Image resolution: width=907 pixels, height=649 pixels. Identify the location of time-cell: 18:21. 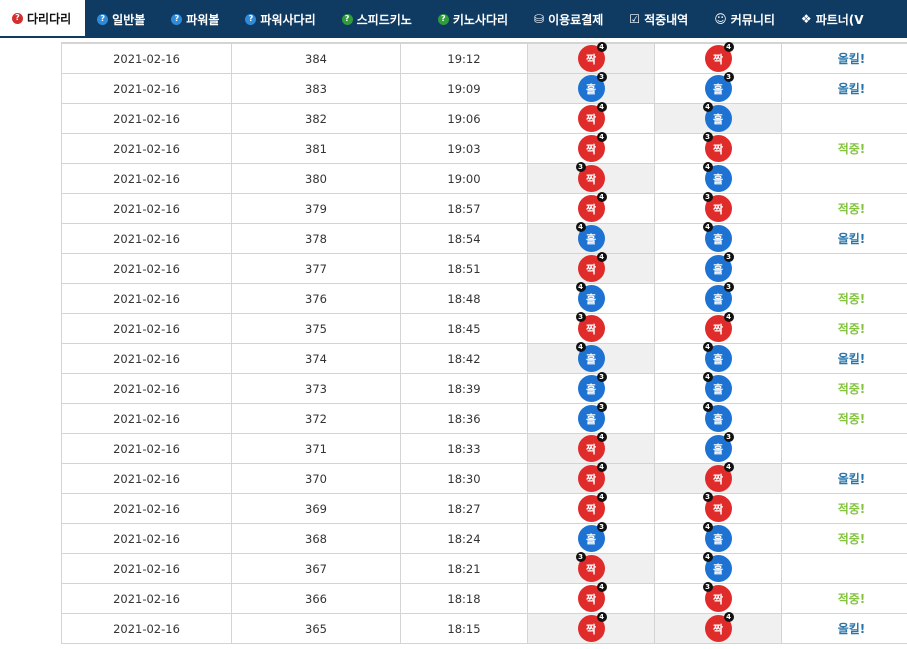
(464, 568).